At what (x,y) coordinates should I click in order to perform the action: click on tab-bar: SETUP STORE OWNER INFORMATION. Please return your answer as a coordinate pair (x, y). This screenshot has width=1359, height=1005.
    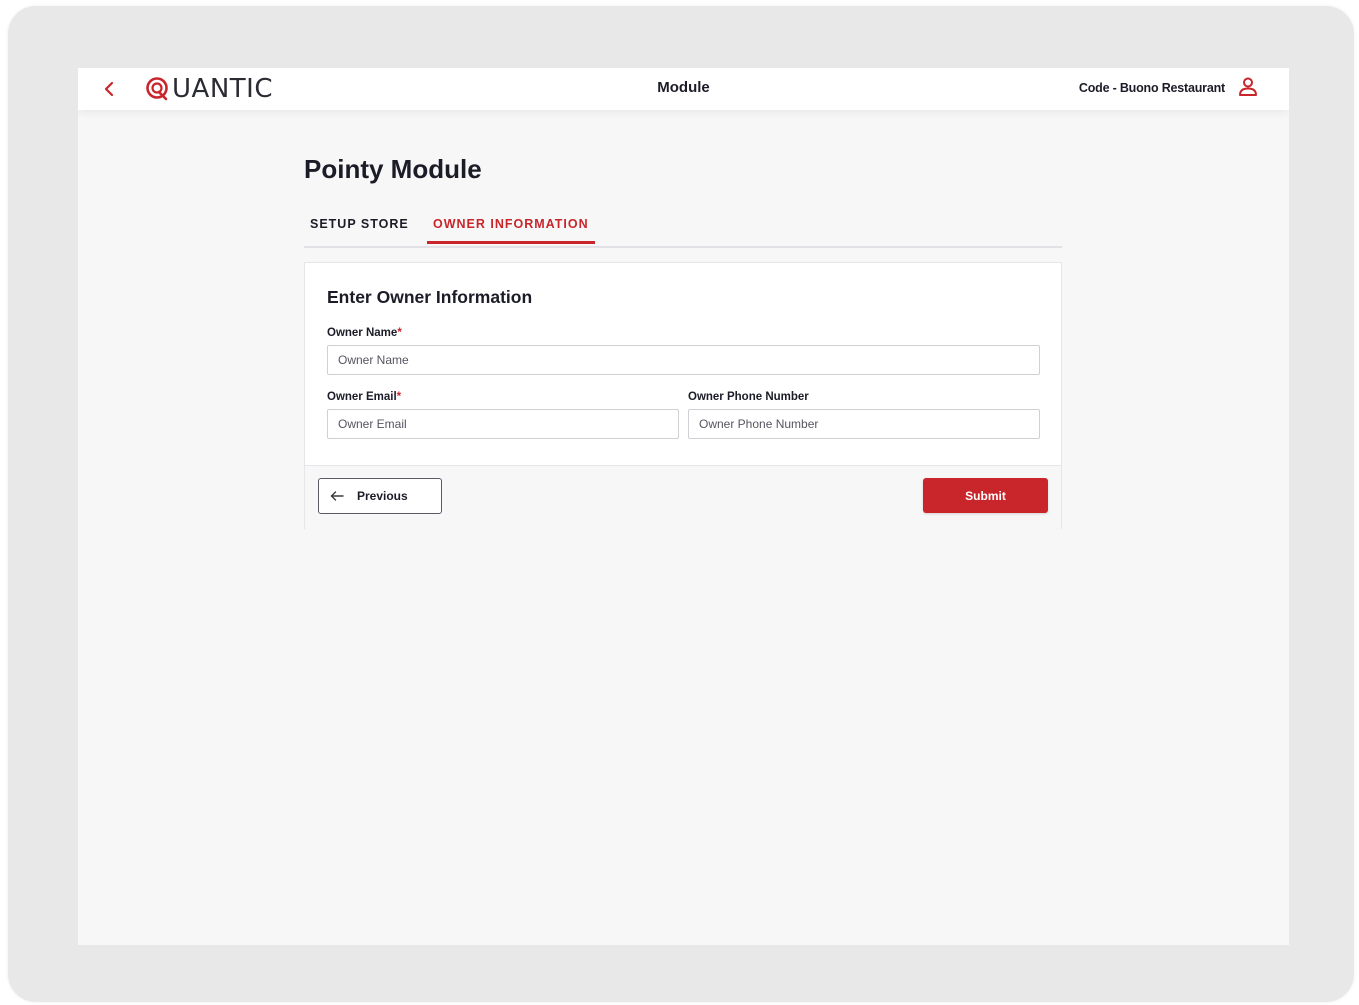
    Looking at the image, I should click on (683, 229).